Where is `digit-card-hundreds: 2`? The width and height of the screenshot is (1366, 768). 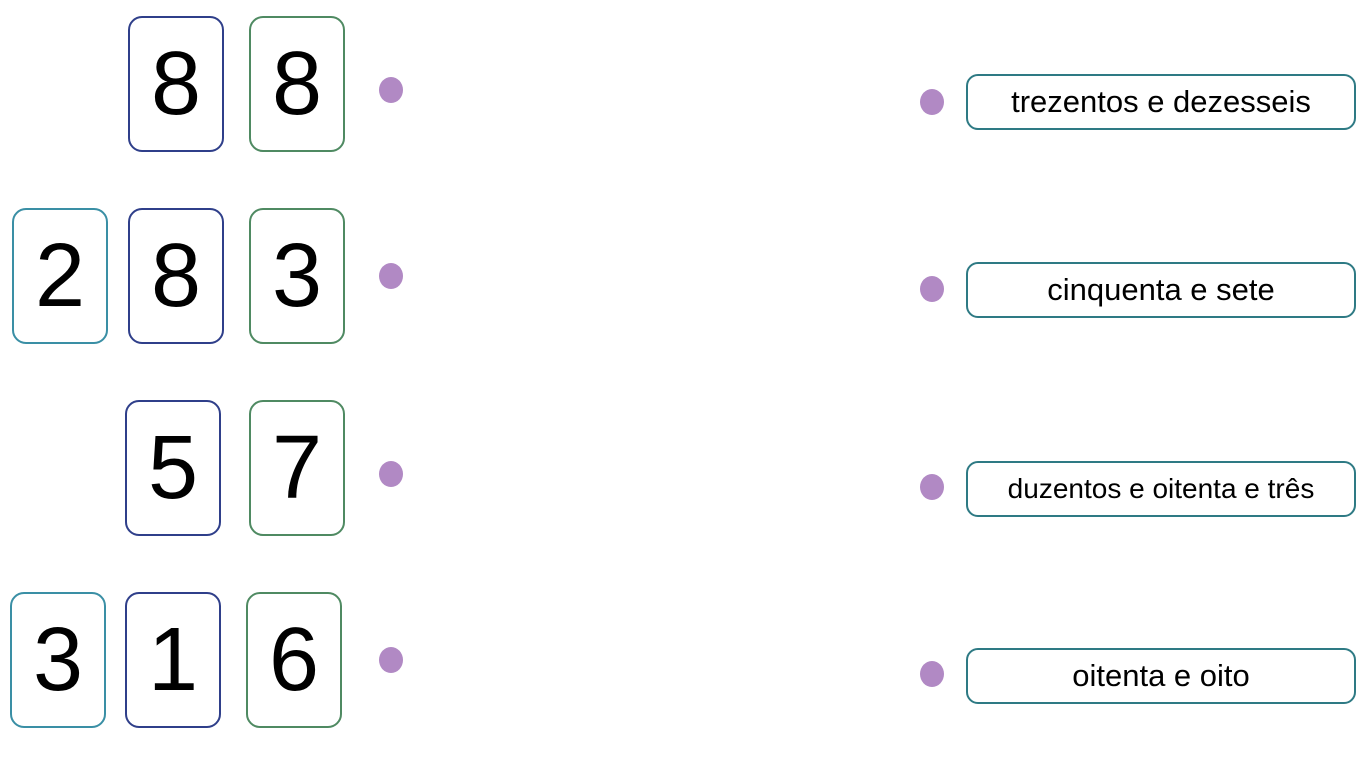
digit-card-hundreds: 2 is located at coordinates (60, 276).